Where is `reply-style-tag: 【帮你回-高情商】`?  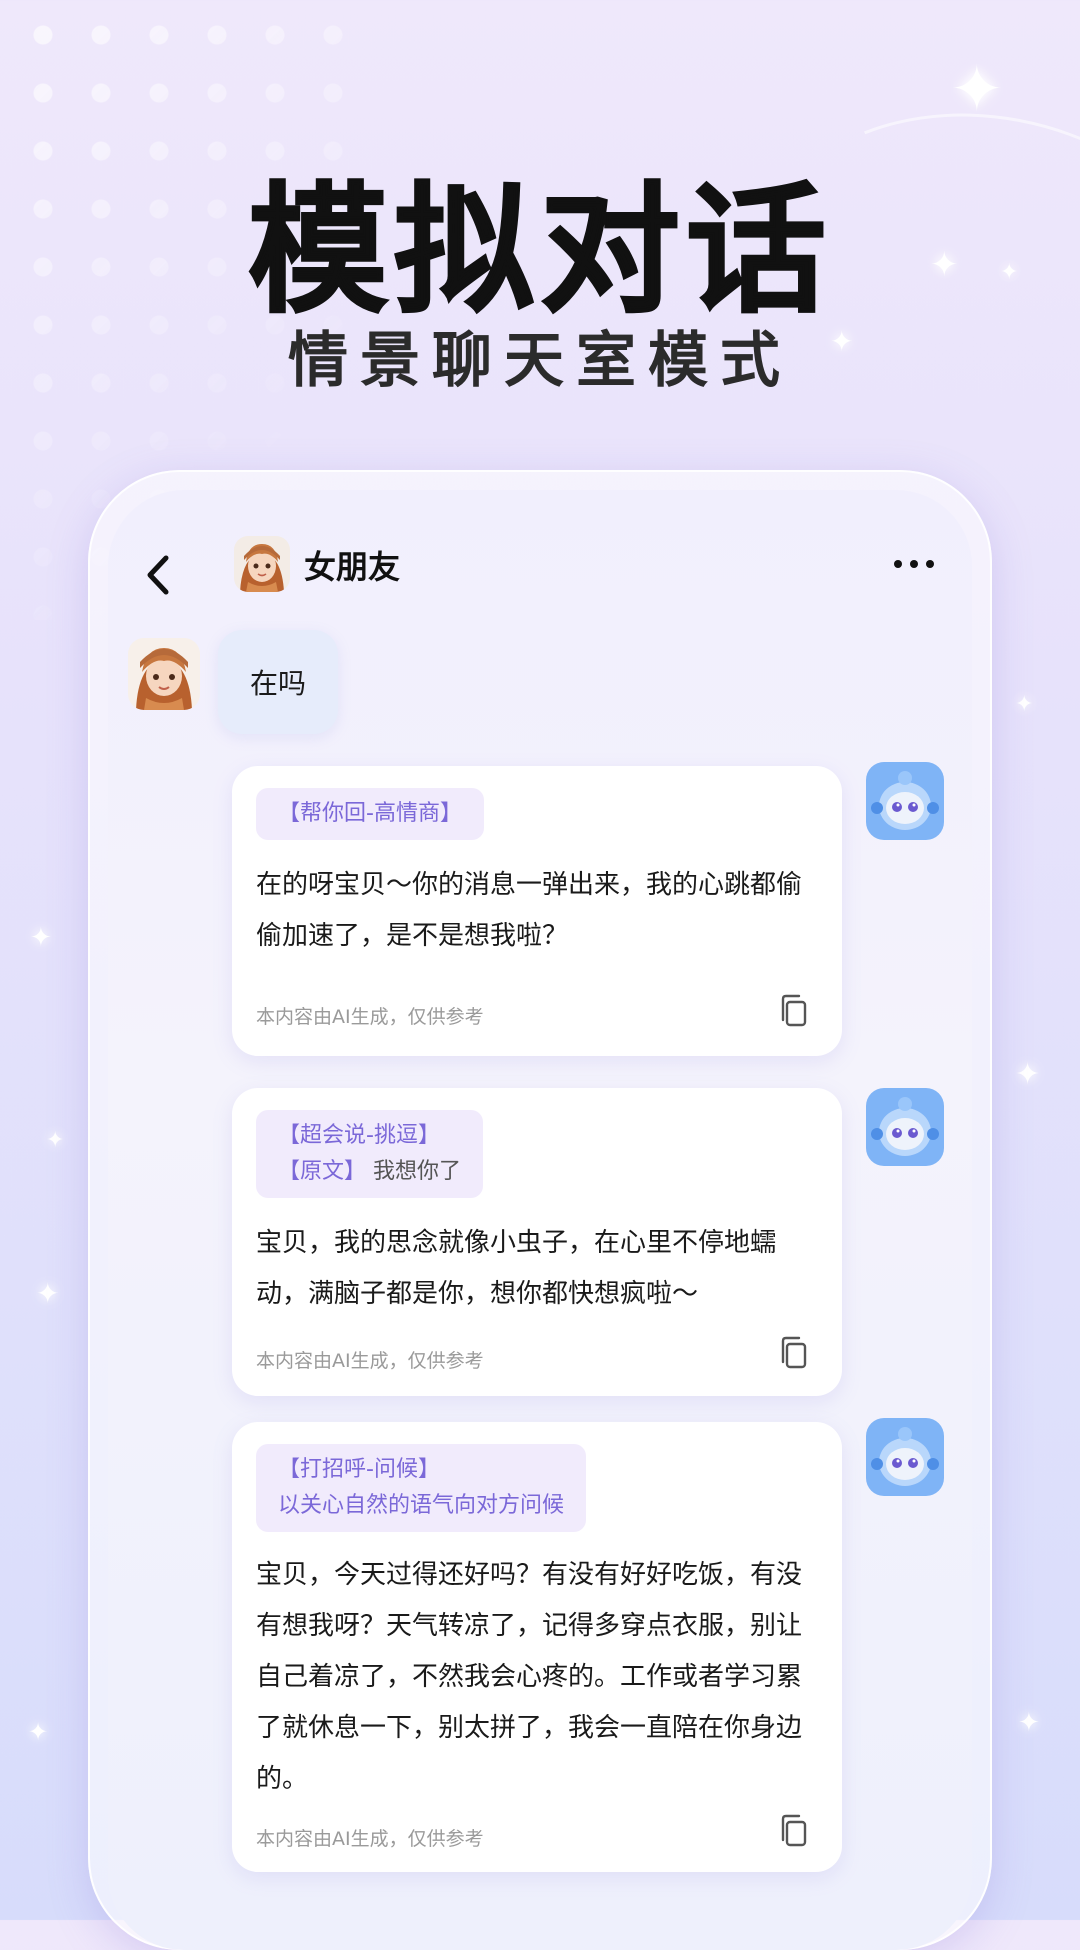
reply-style-tag: 【帮你回-高情商】 is located at coordinates (370, 814).